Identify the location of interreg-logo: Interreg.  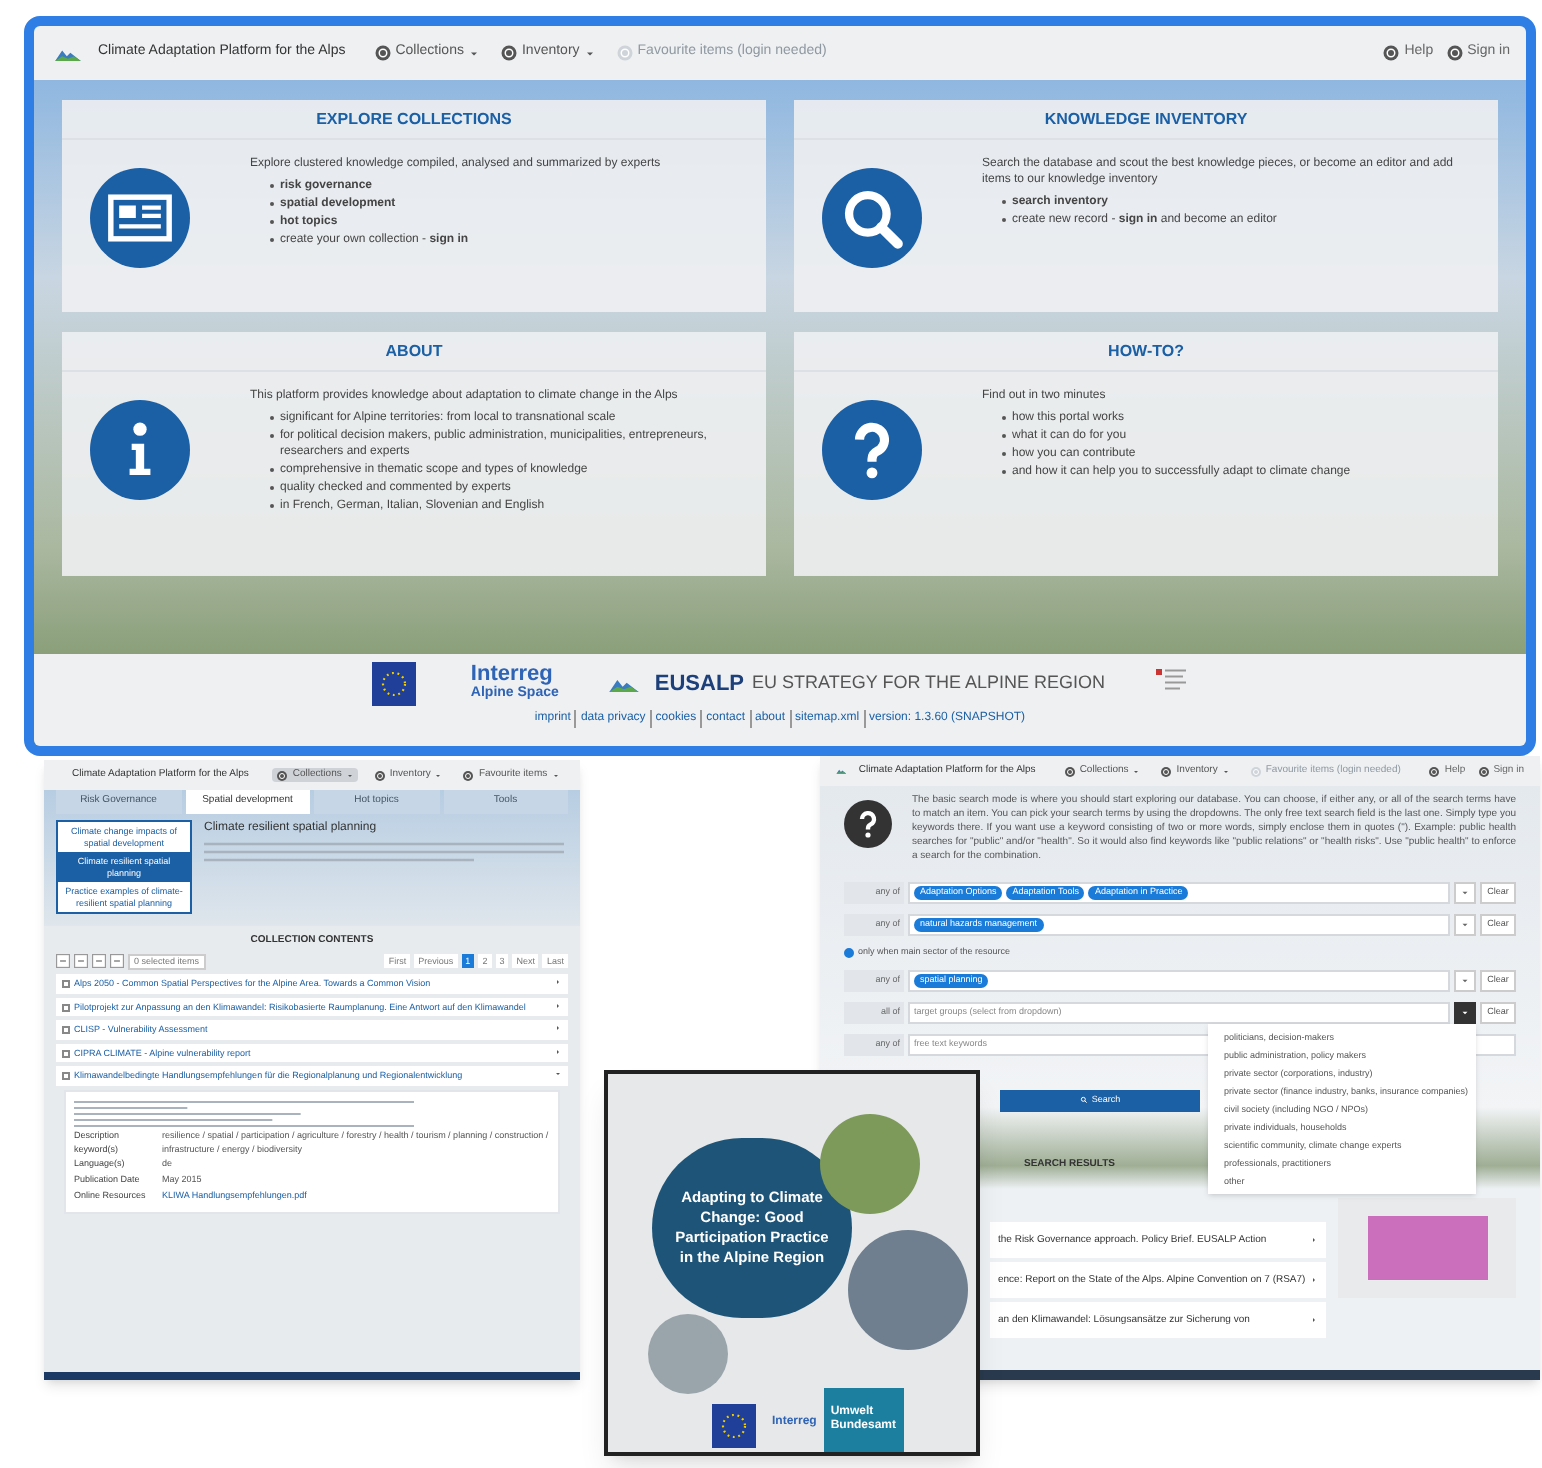
(512, 675).